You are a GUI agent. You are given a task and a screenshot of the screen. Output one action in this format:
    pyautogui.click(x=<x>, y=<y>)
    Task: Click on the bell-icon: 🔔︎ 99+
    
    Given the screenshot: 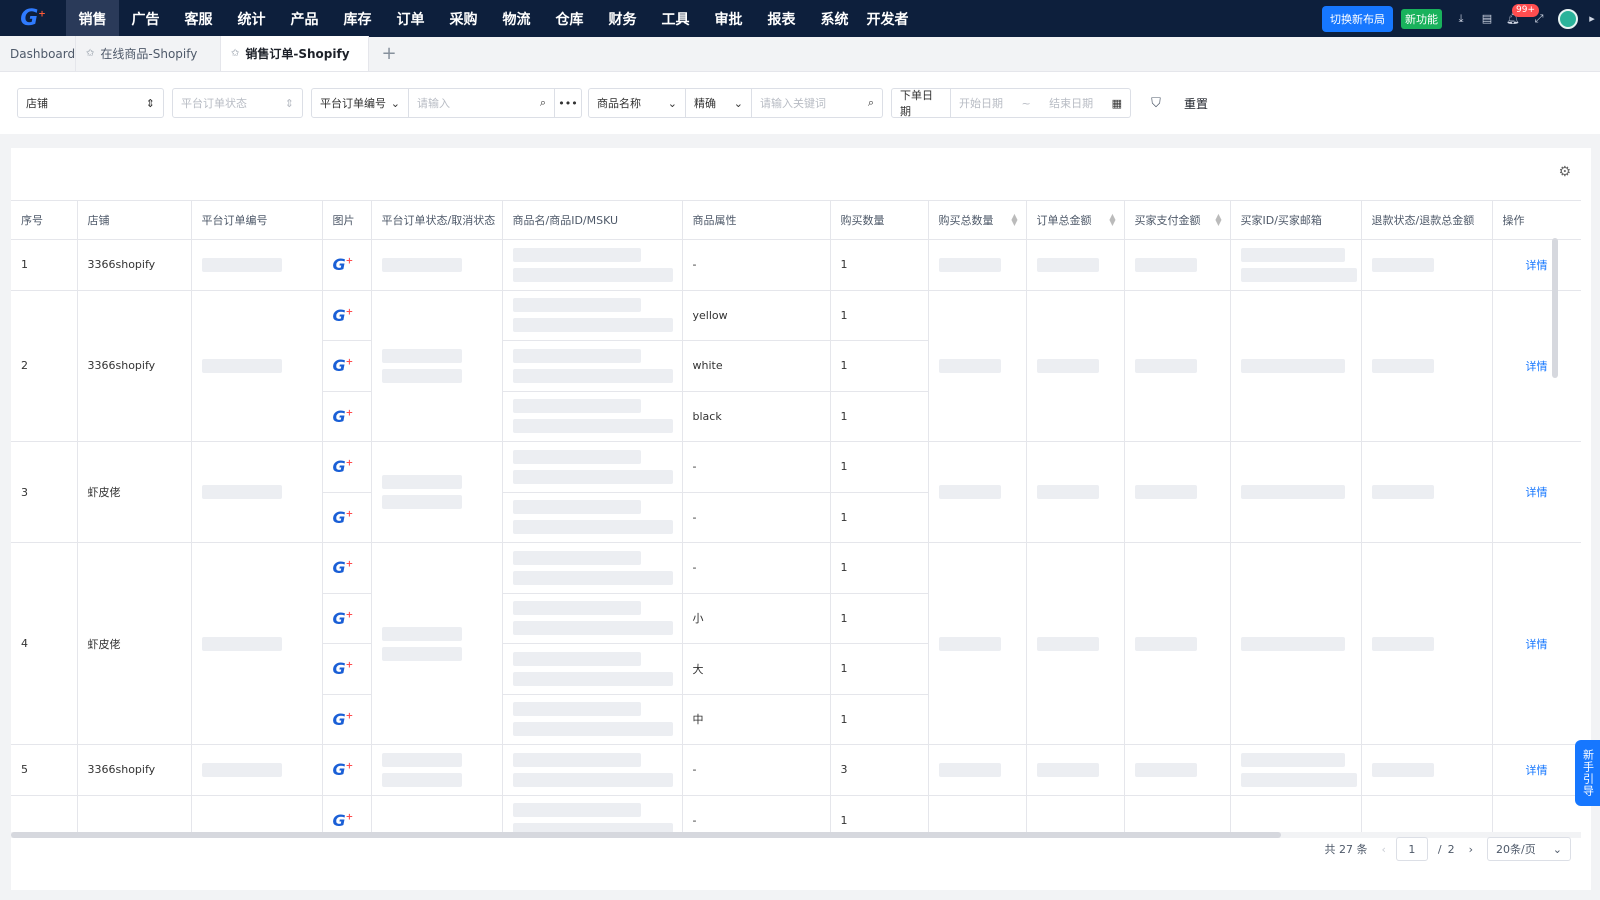 What is the action you would take?
    pyautogui.click(x=1519, y=18)
    